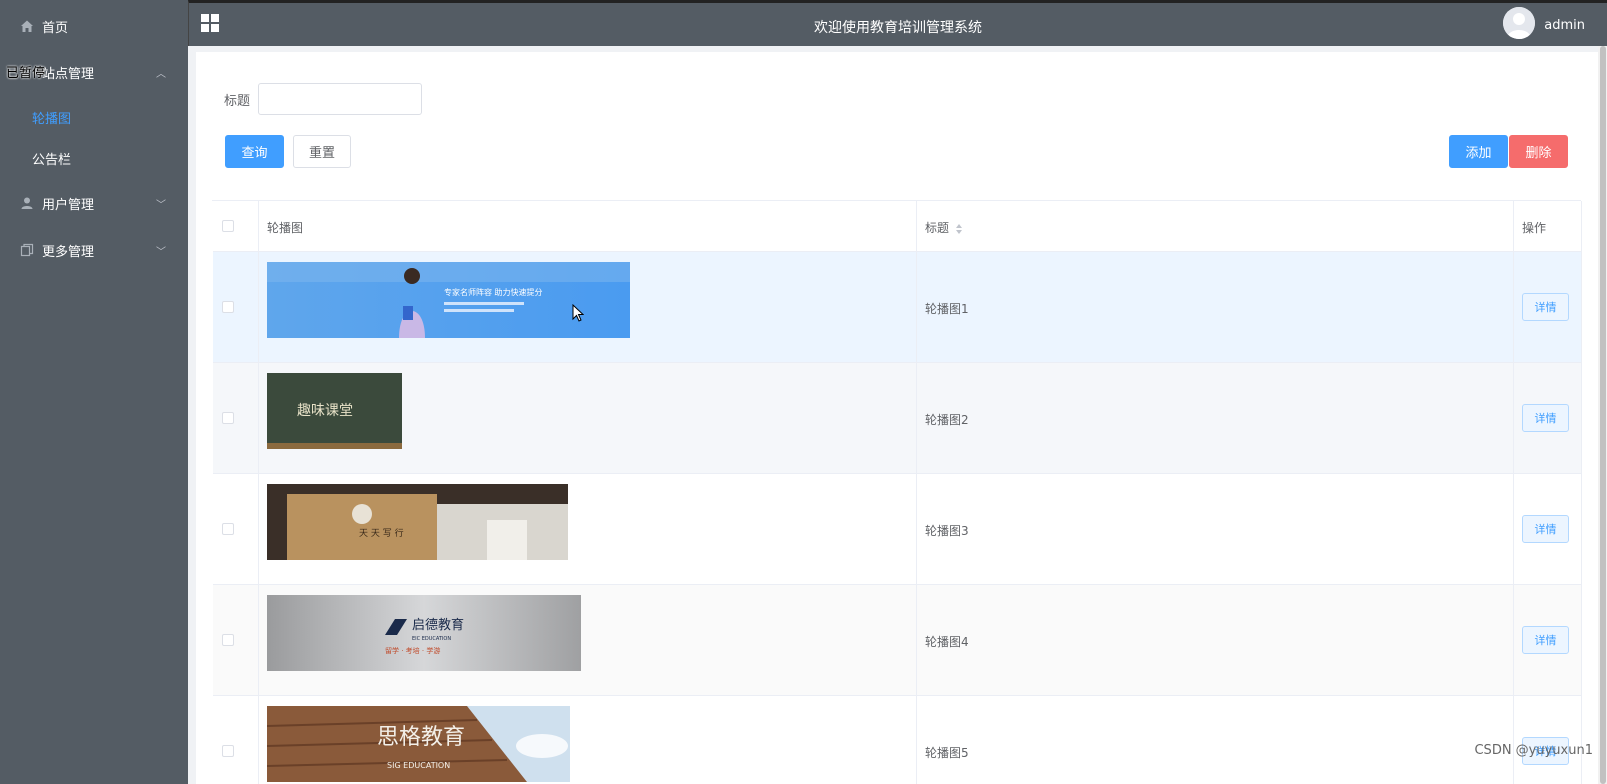 Image resolution: width=1607 pixels, height=784 pixels. What do you see at coordinates (588, 529) in the screenshot?
I see `row-image-cell: 天 天 写 行` at bounding box center [588, 529].